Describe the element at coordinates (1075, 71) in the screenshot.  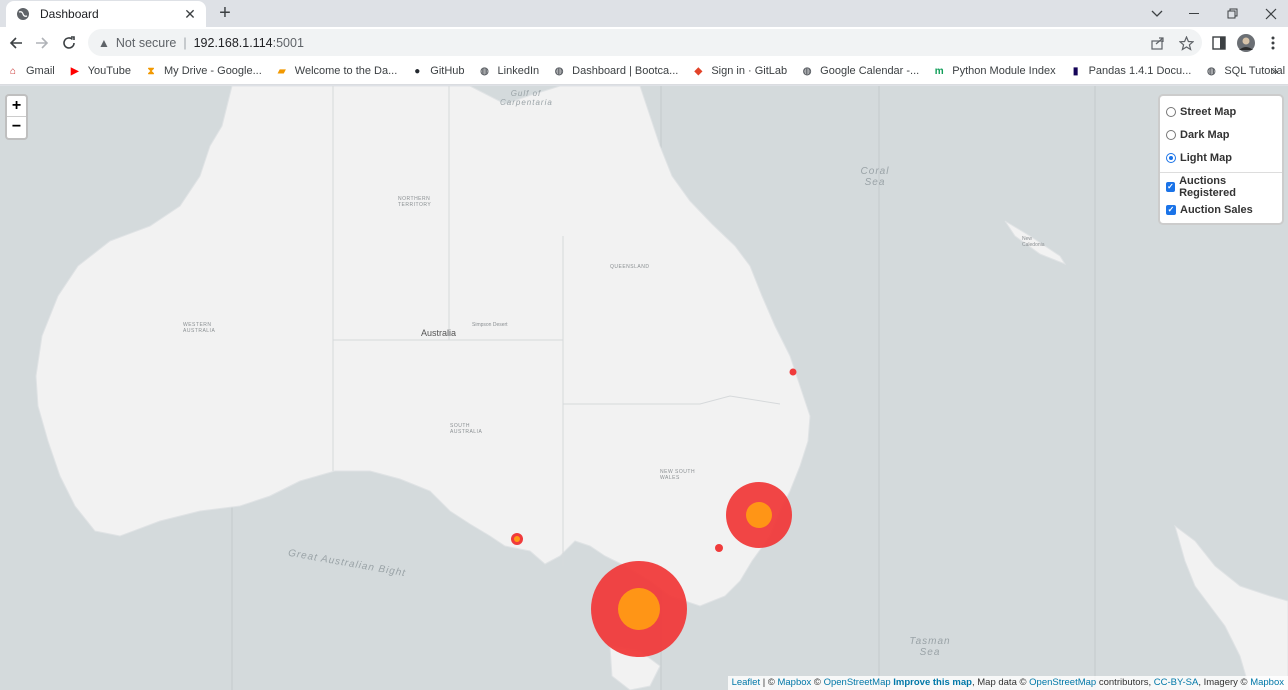
I see `pandas-icon: ▮` at that location.